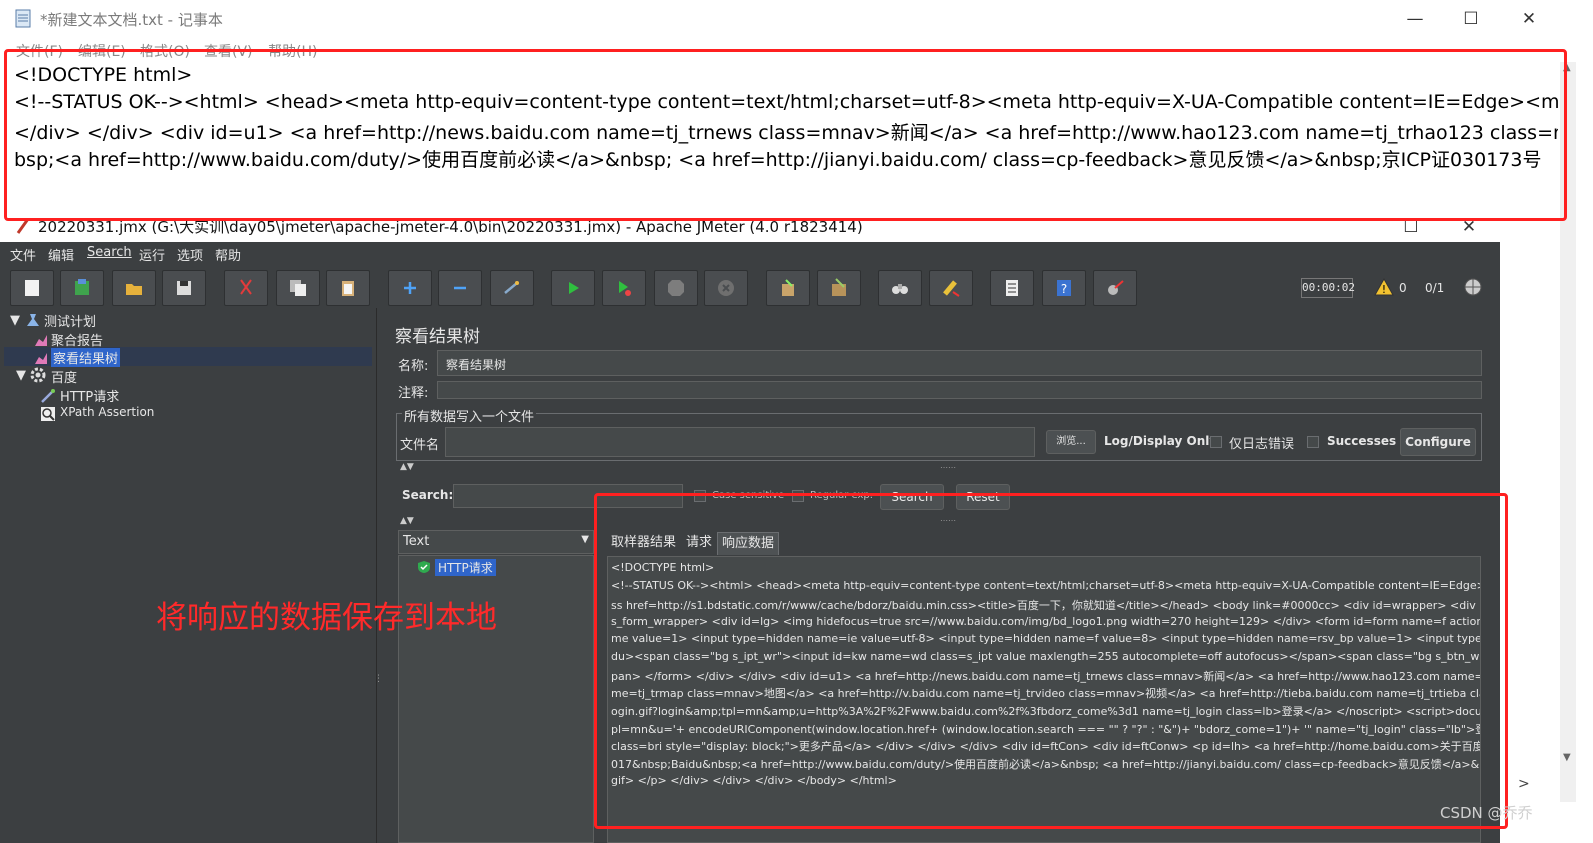 Image resolution: width=1593 pixels, height=843 pixels. What do you see at coordinates (1567, 757) in the screenshot?
I see `scroll-down-icon: ▼` at bounding box center [1567, 757].